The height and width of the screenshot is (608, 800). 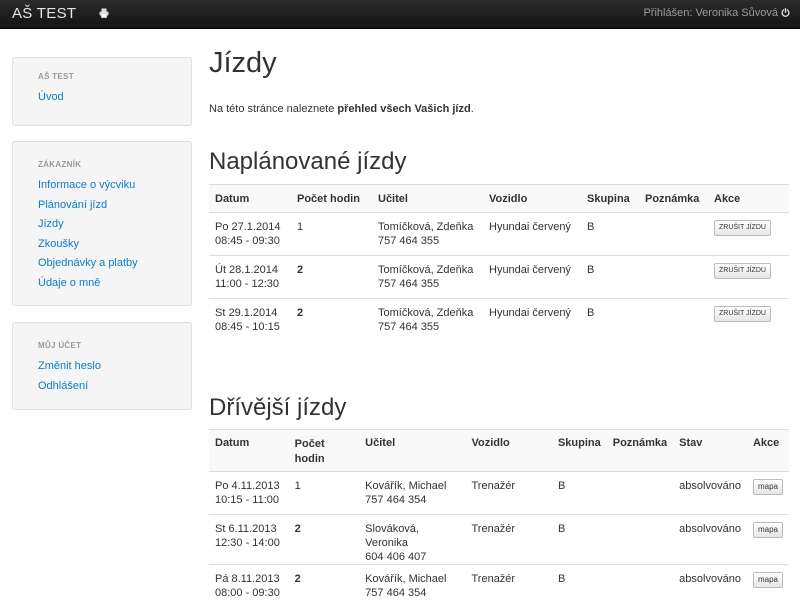 What do you see at coordinates (247, 327) in the screenshot?
I see `time: 08:45 - 10:15` at bounding box center [247, 327].